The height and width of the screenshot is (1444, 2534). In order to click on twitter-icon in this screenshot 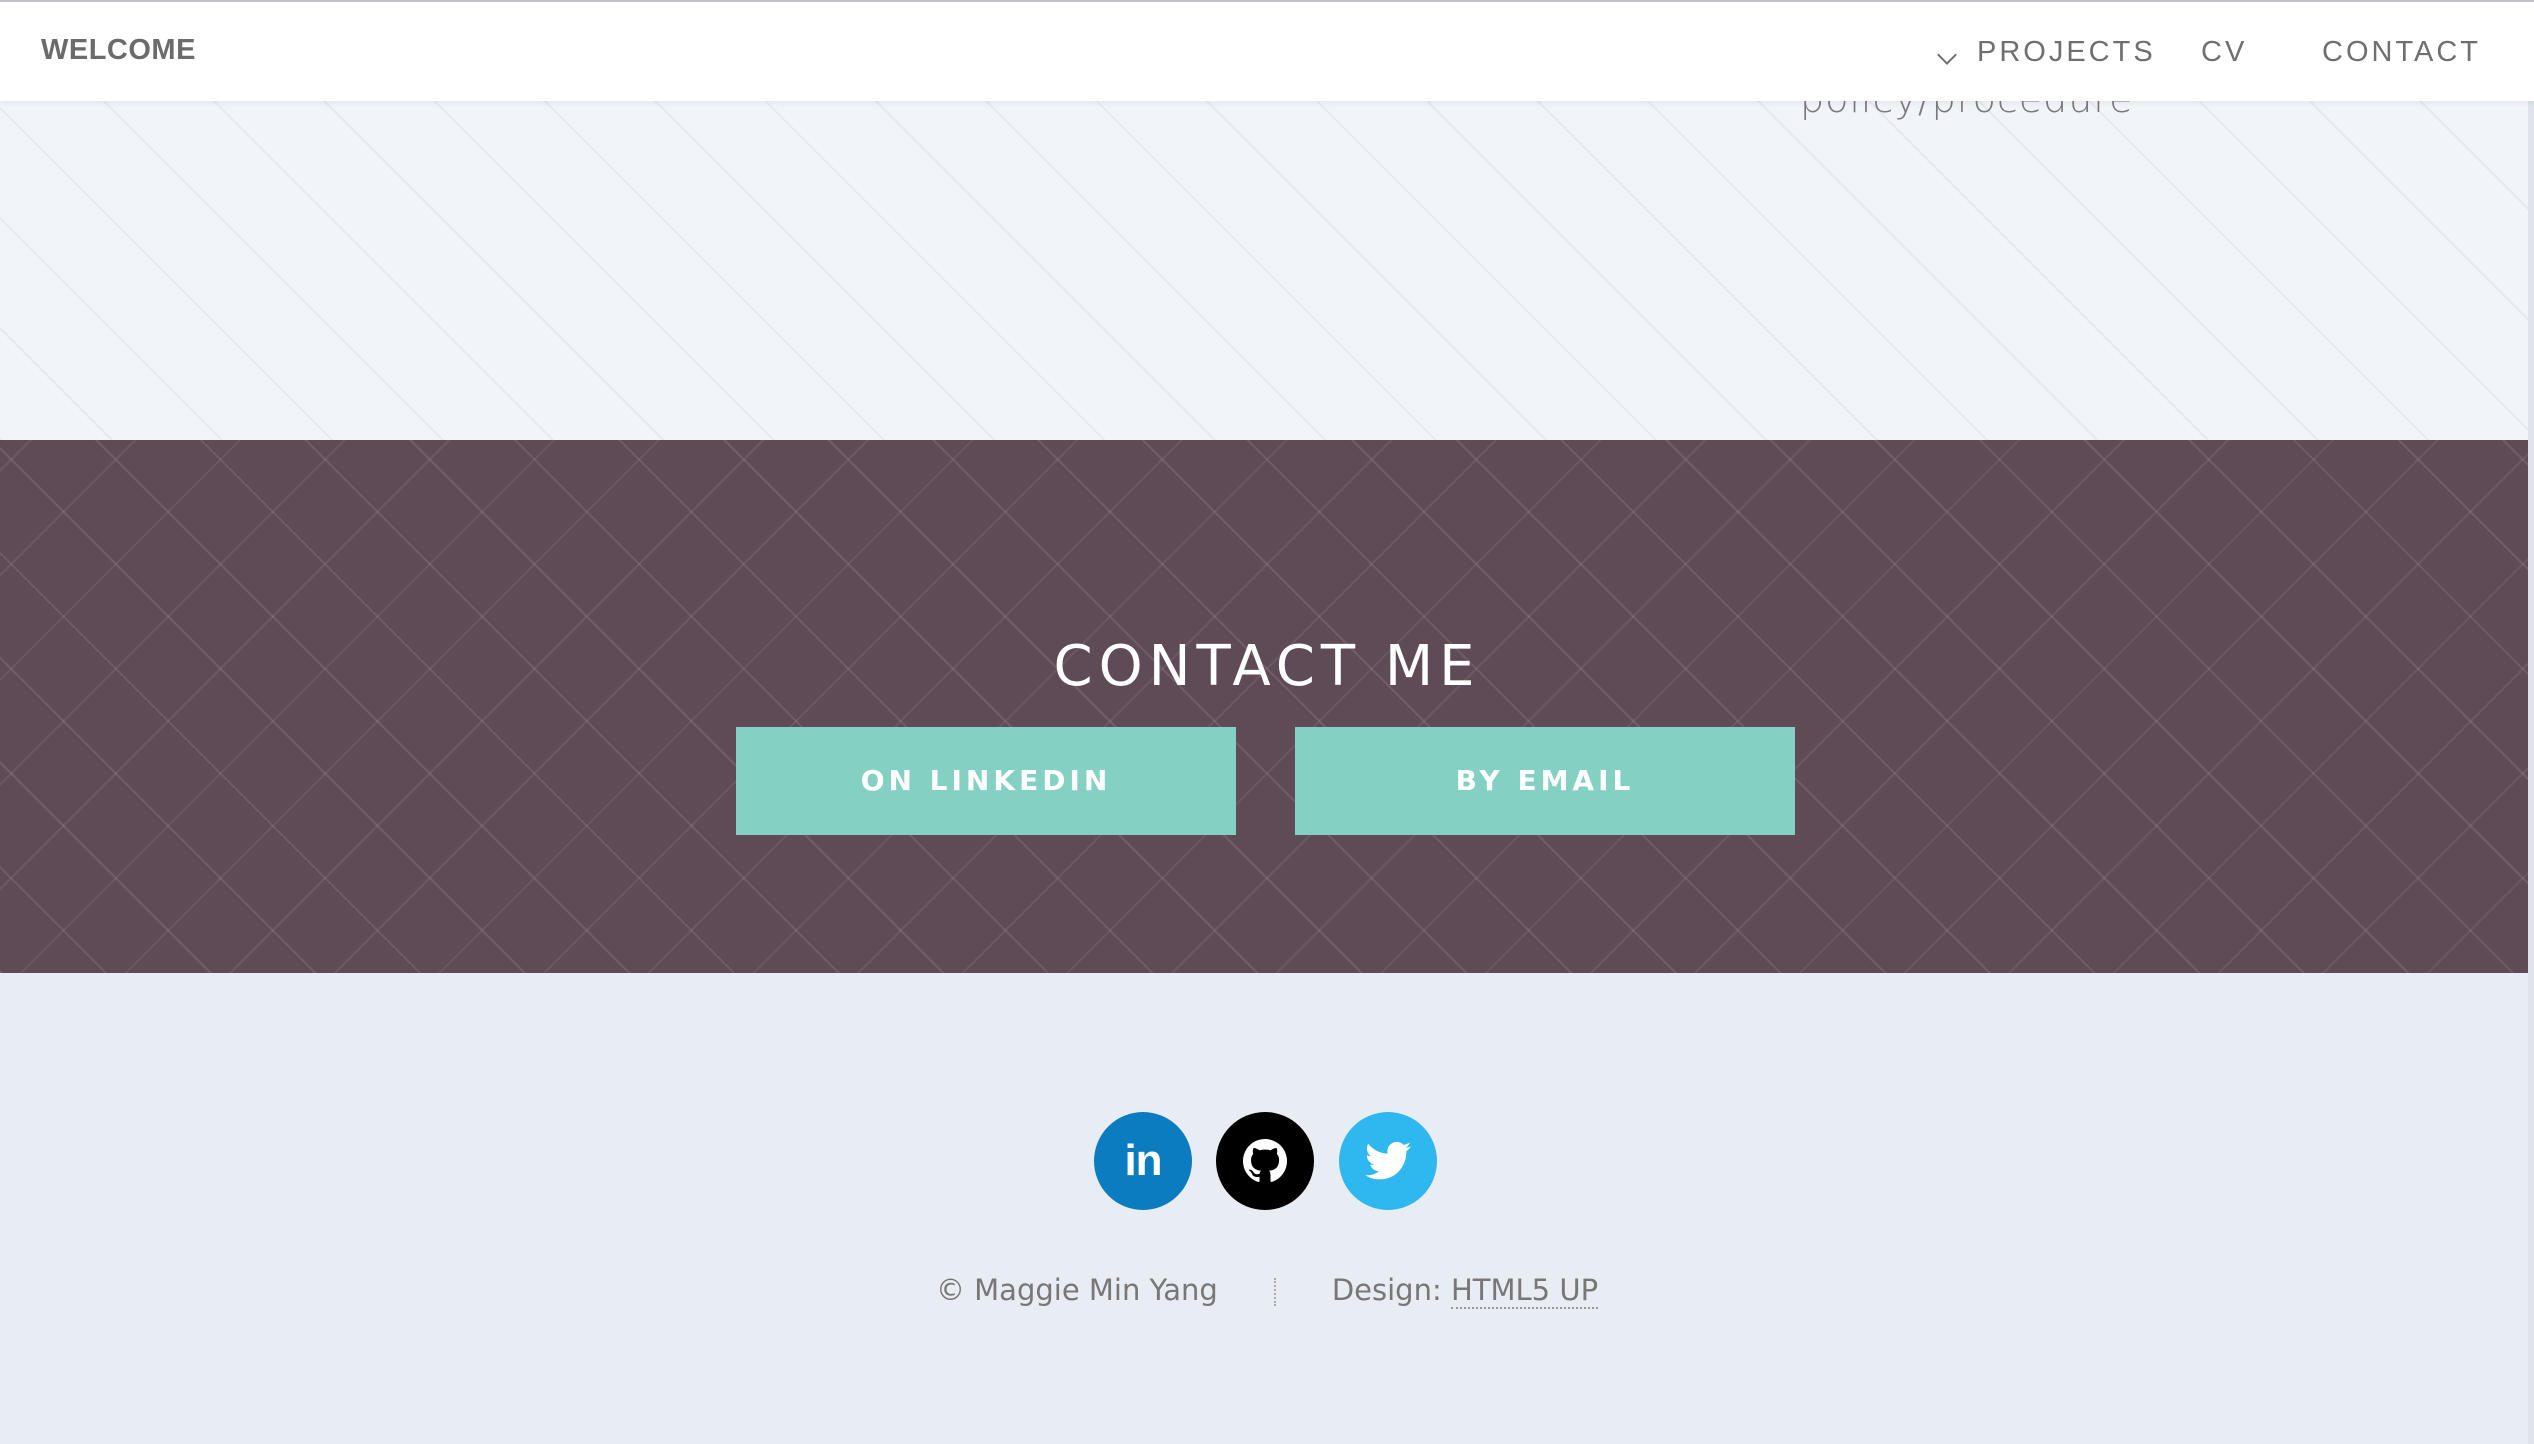, I will do `click(1388, 1160)`.